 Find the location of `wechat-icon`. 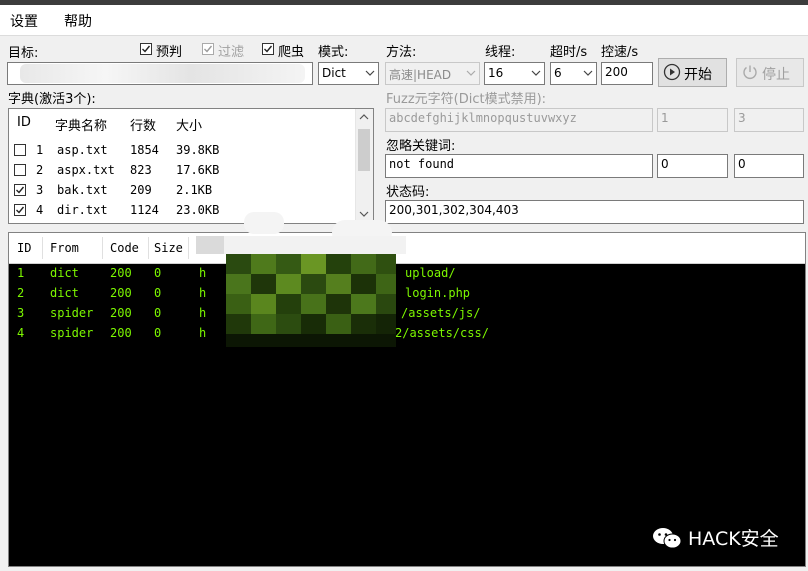

wechat-icon is located at coordinates (667, 538).